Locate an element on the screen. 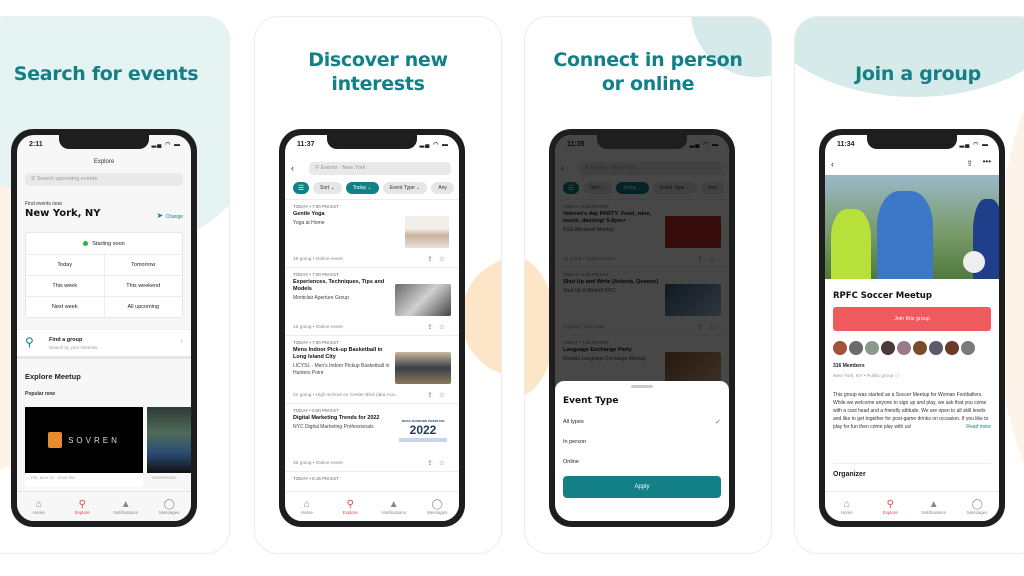 This screenshot has width=1024, height=576. screen-title: Explore is located at coordinates (104, 162).